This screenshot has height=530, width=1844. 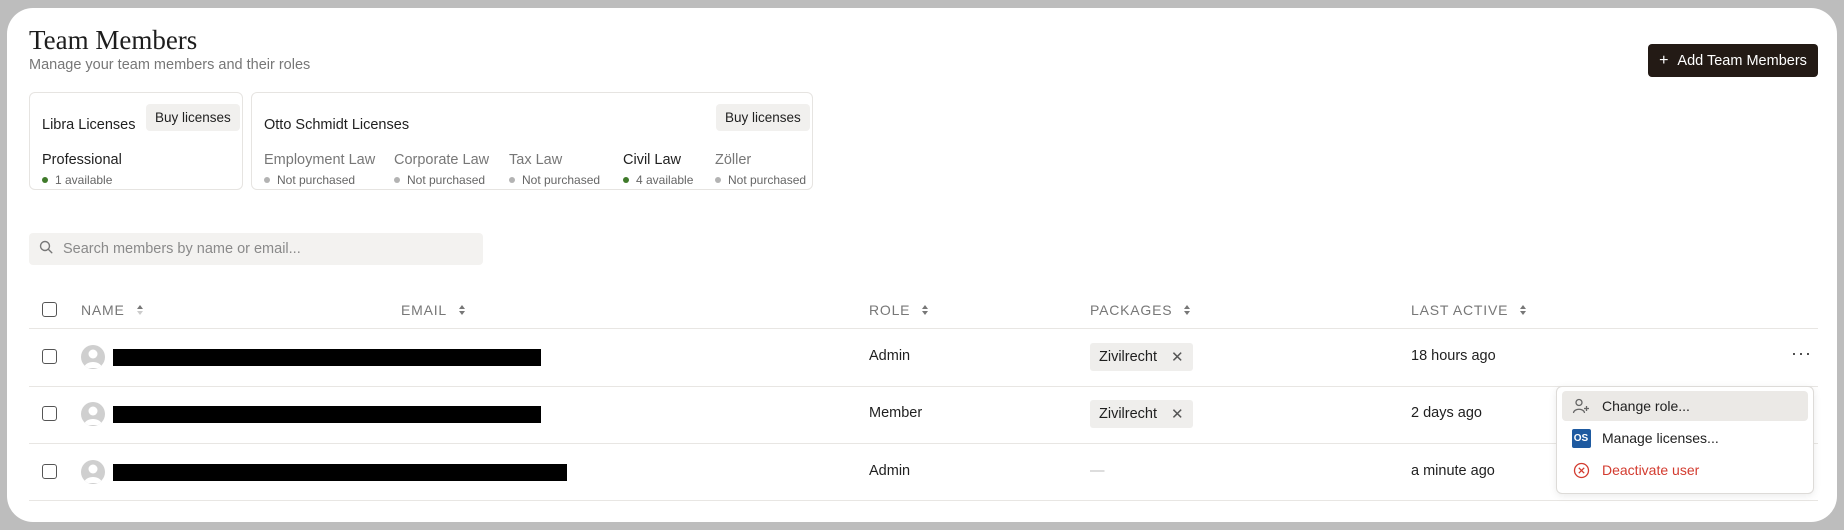 What do you see at coordinates (896, 413) in the screenshot?
I see `role-cell: Member` at bounding box center [896, 413].